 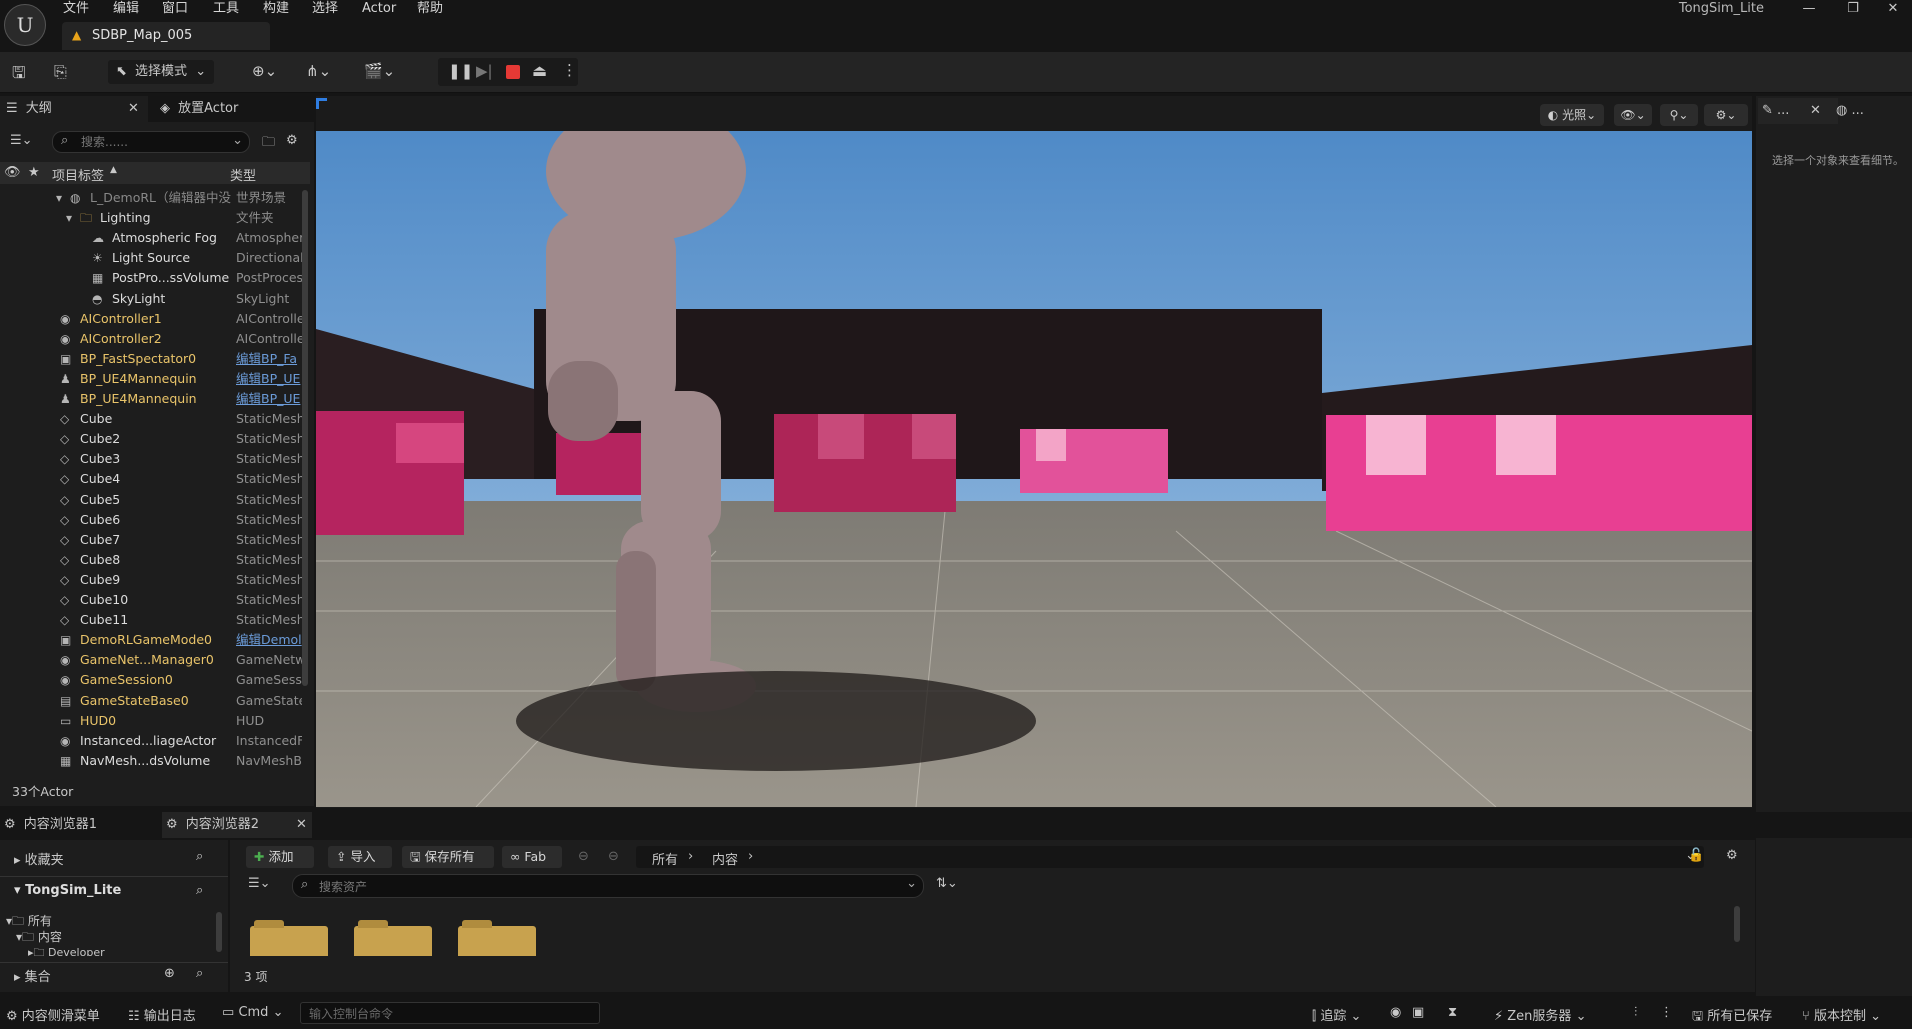 What do you see at coordinates (21, 140) in the screenshot?
I see `filter-icon: ☰⌄` at bounding box center [21, 140].